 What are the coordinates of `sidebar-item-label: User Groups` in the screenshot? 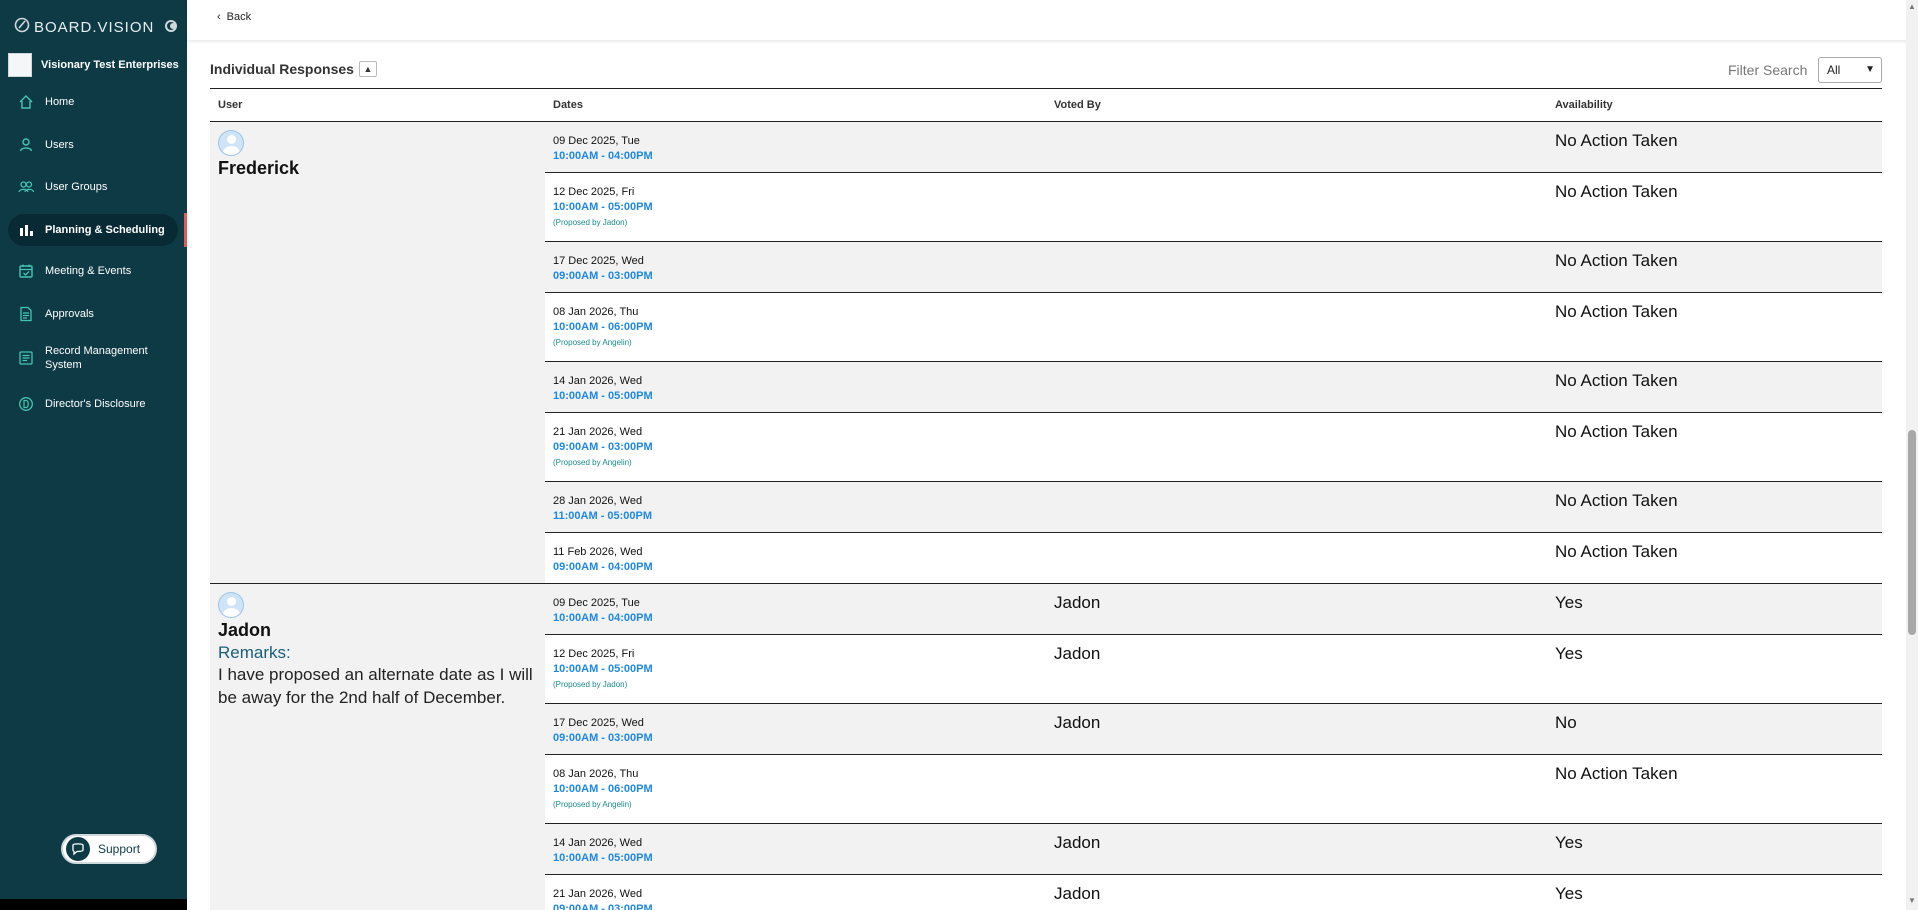 It's located at (76, 187).